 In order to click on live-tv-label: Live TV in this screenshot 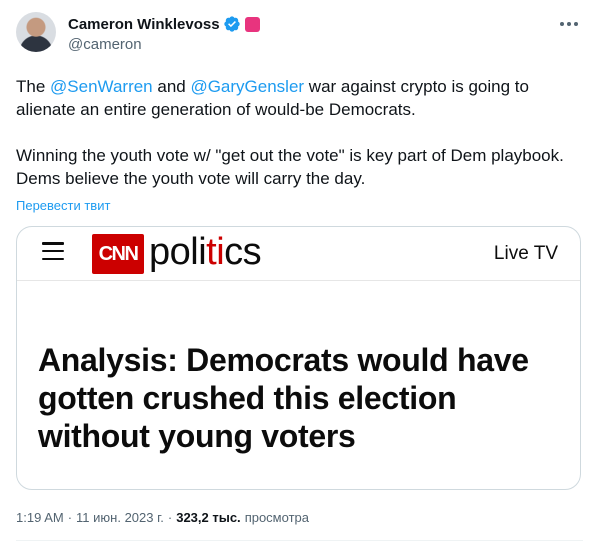, I will do `click(525, 253)`.